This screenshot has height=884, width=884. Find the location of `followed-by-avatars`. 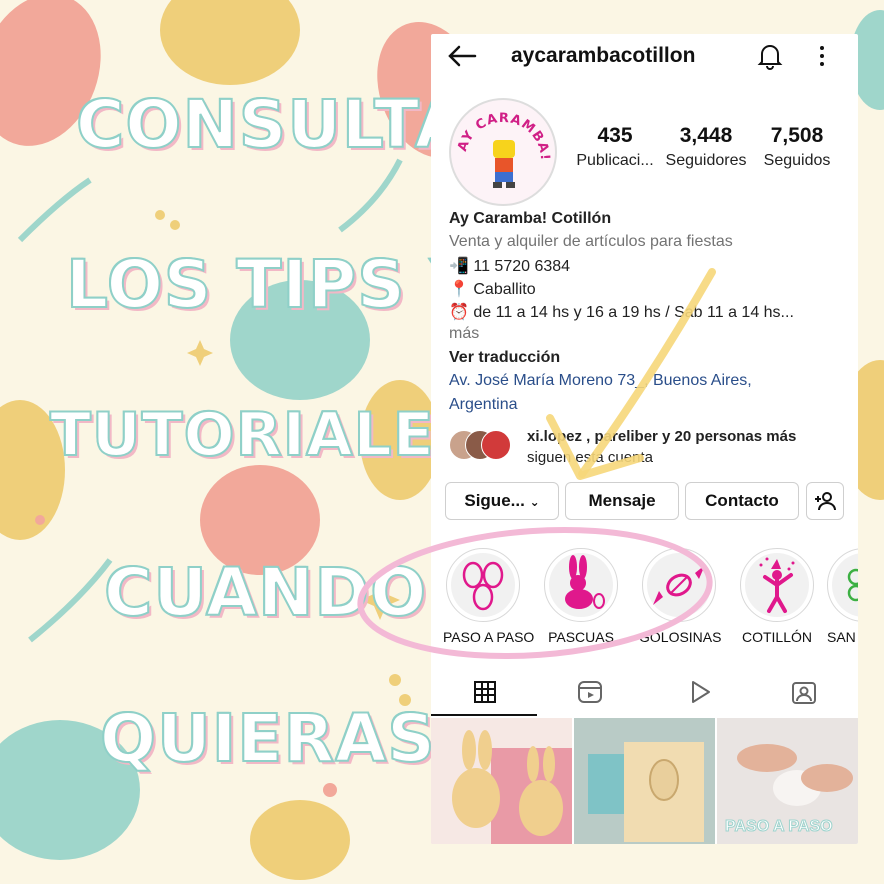

followed-by-avatars is located at coordinates (480, 445).